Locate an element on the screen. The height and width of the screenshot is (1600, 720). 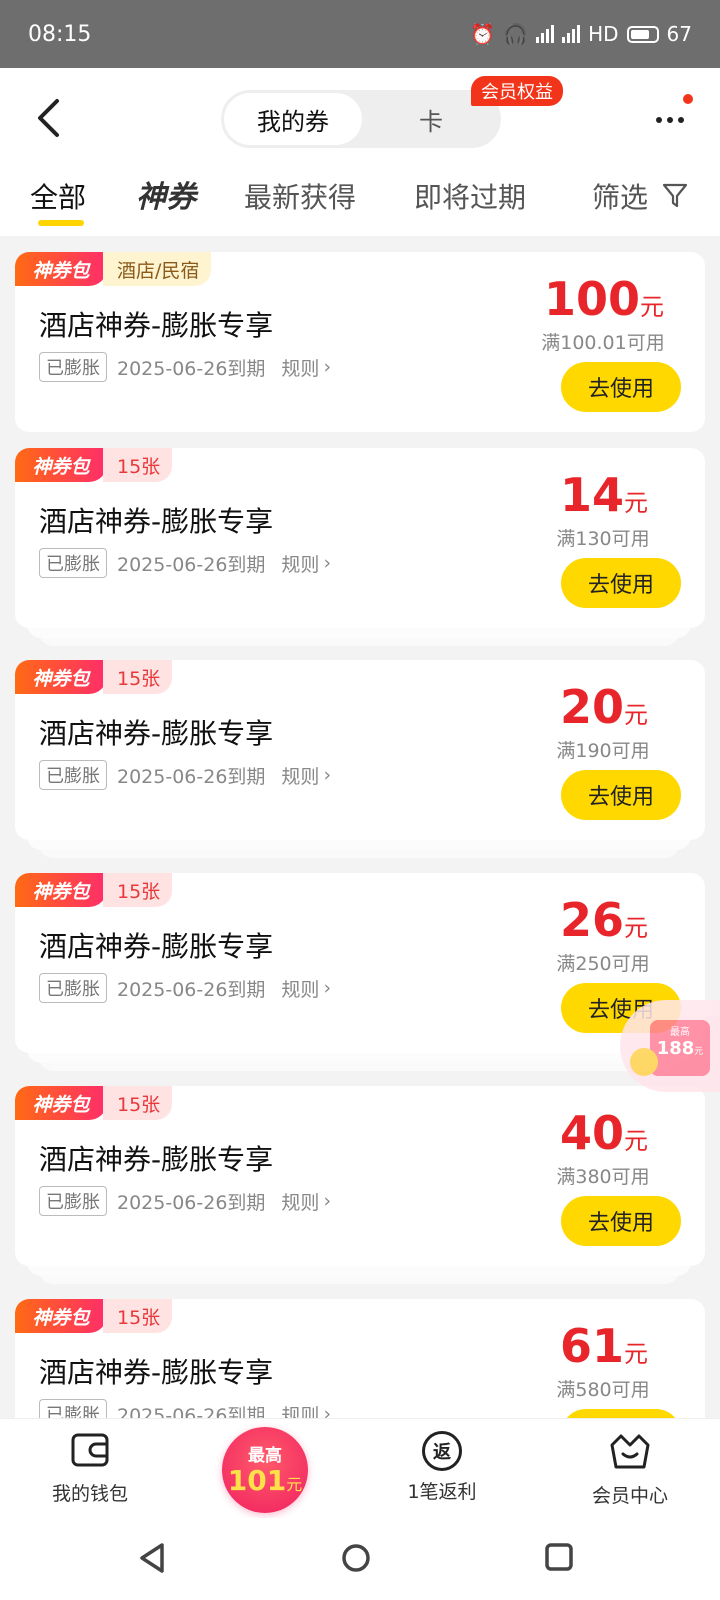
tab-newest: 最新获得 is located at coordinates (300, 196).